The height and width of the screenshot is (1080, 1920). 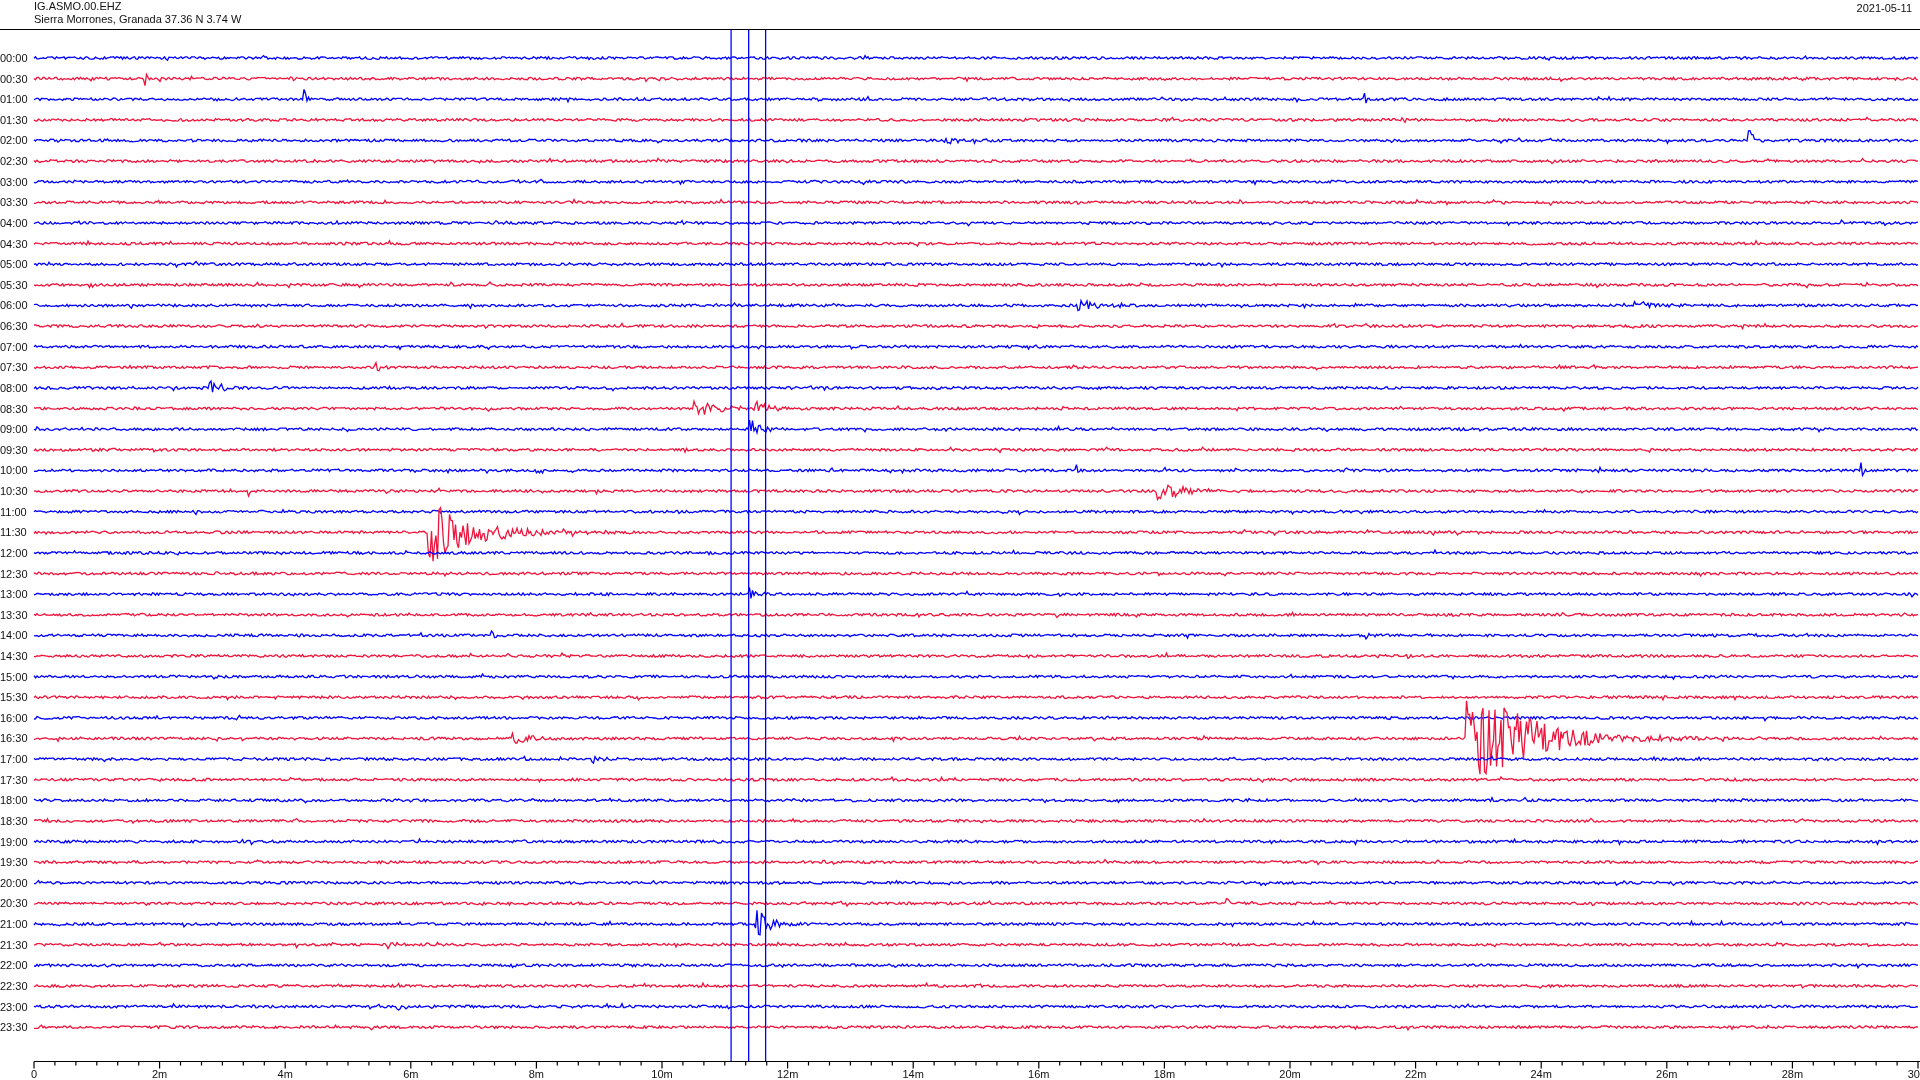 I want to click on time-label: 21:30, so click(x=14, y=944).